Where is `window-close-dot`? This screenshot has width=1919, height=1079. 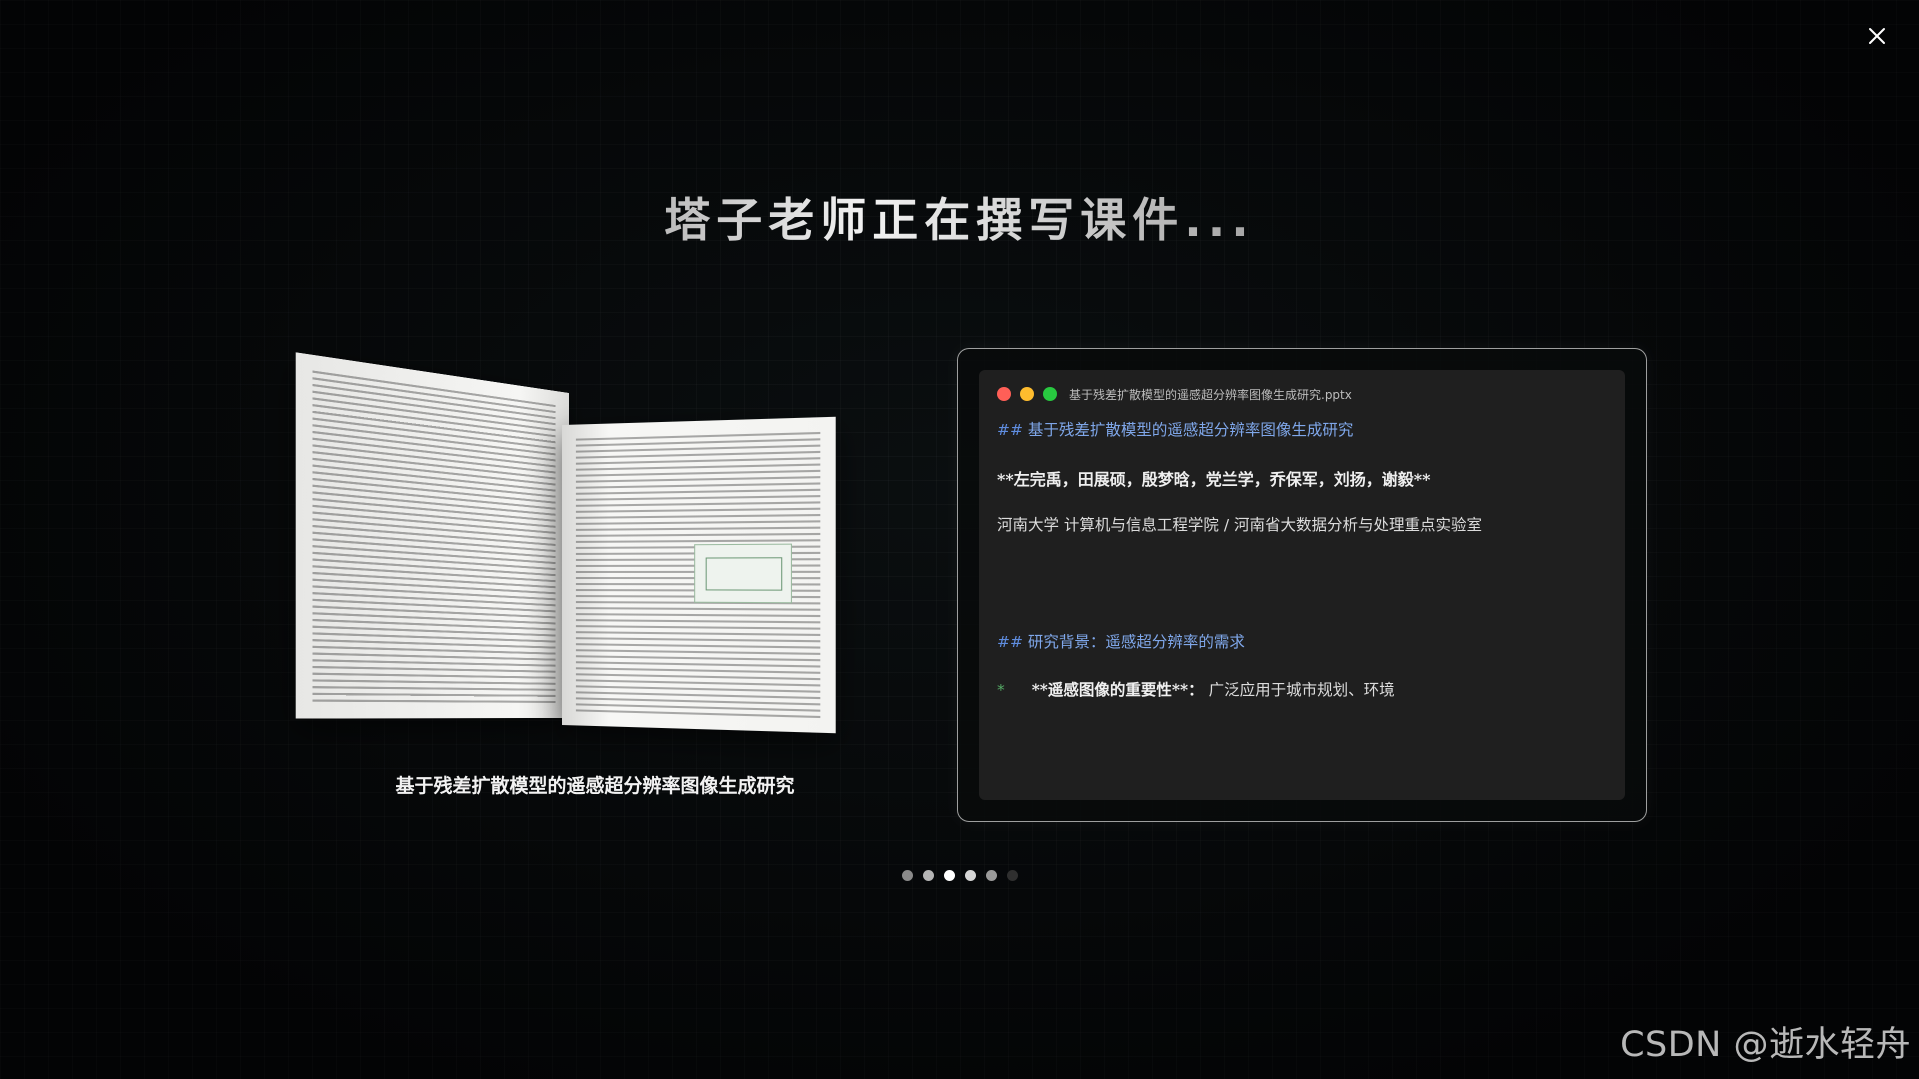
window-close-dot is located at coordinates (1004, 394).